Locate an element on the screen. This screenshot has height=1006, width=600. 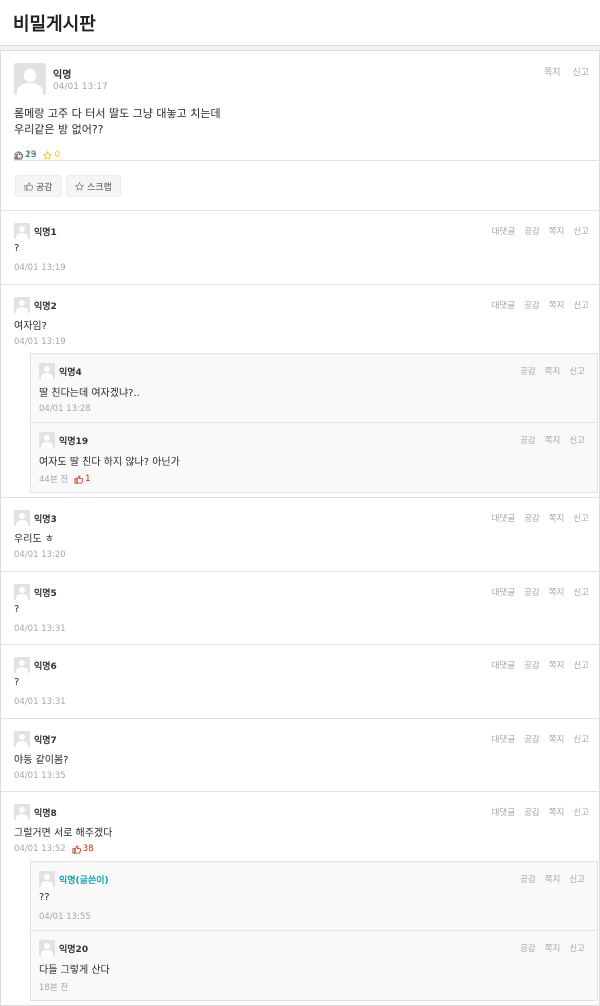
comment-time: 44분 전 1 is located at coordinates (65, 479).